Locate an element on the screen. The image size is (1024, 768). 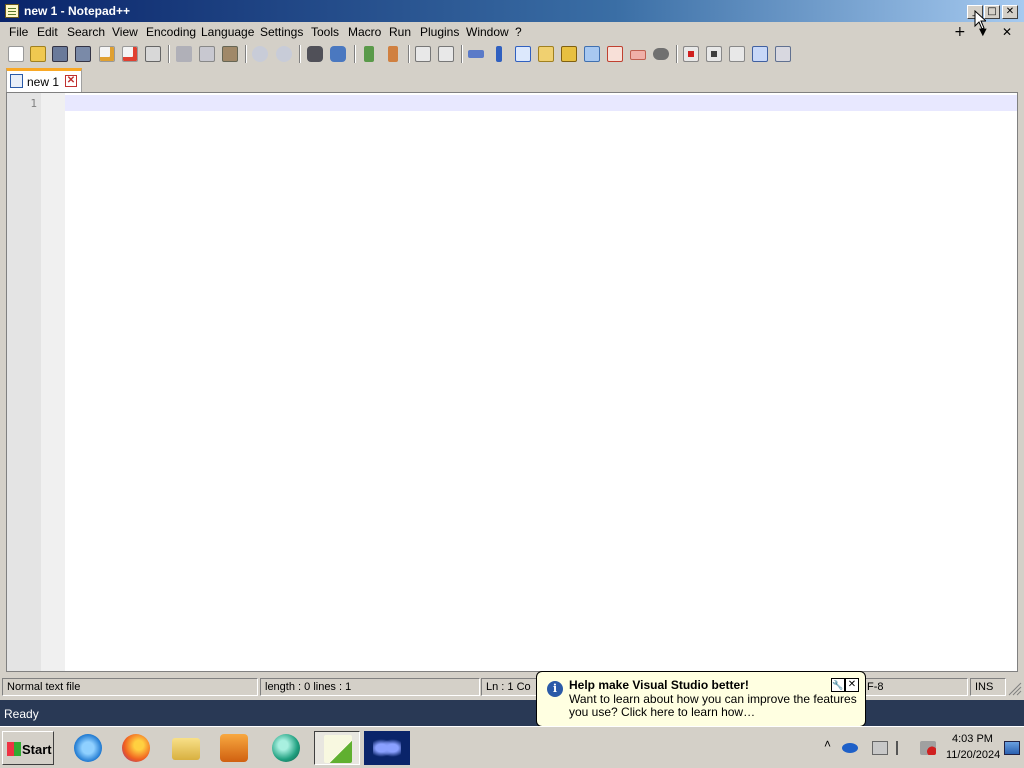
taskbar-visual-studio is located at coordinates (387, 748).